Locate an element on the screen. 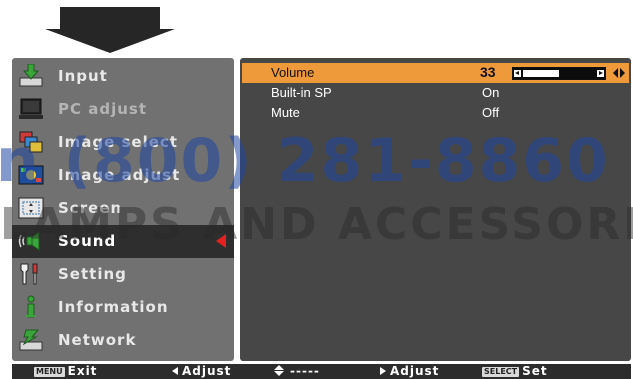 The width and height of the screenshot is (633, 379). menu-item-information: Information is located at coordinates (123, 307).